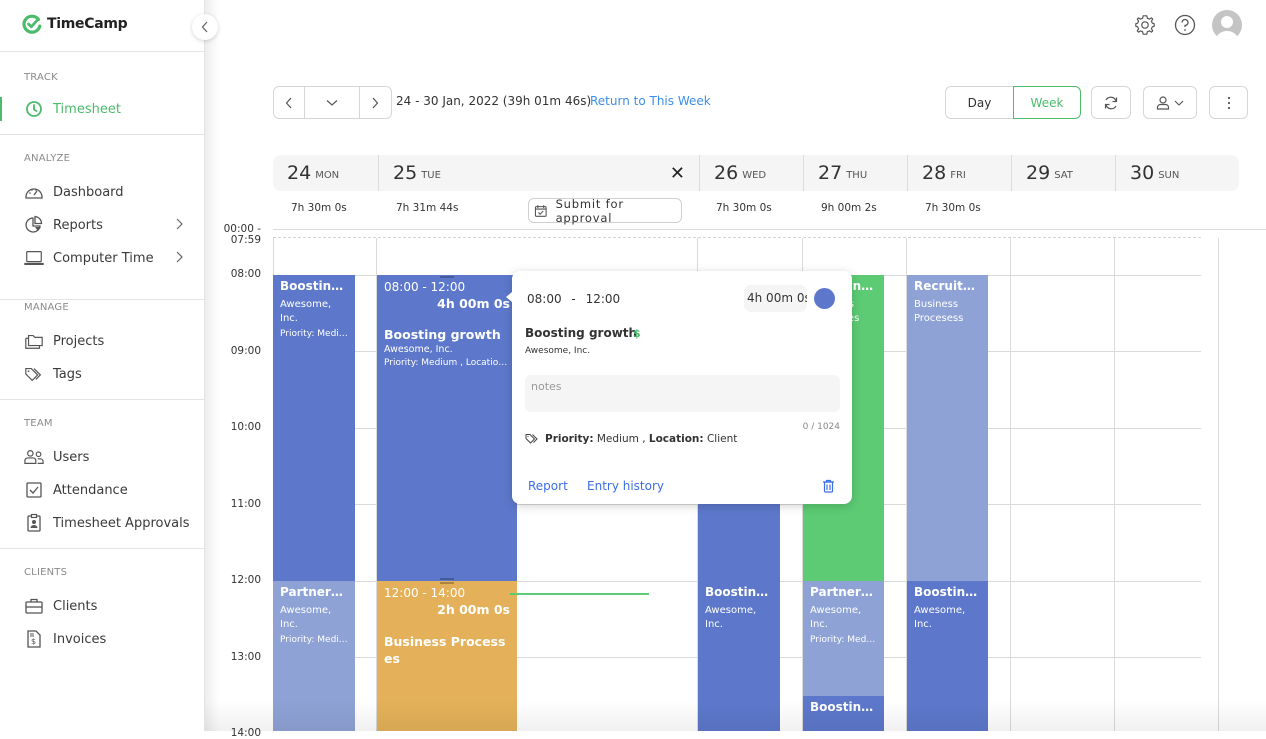 This screenshot has width=1266, height=739. I want to click on task-title: Boosting growth, so click(581, 333).